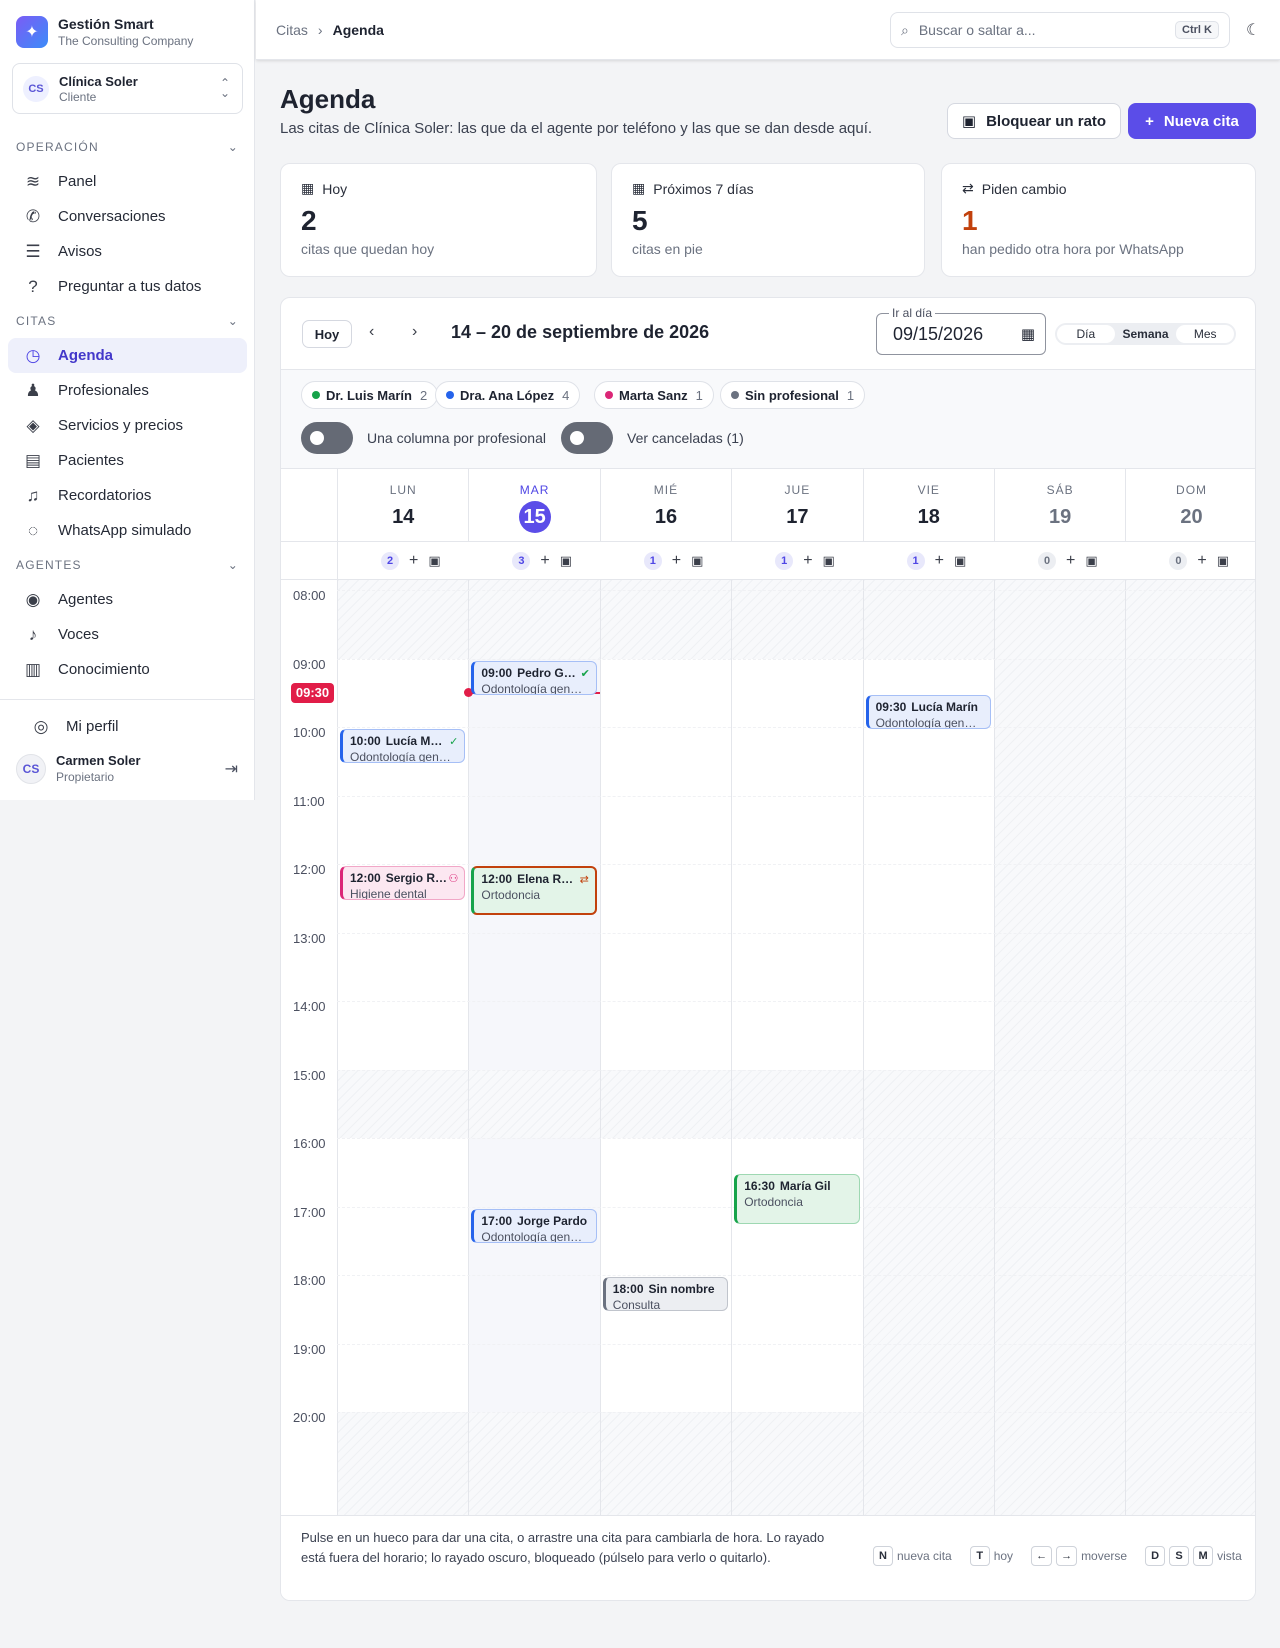 The height and width of the screenshot is (1648, 1280). I want to click on appointment-card: 09:00 Pedro GómezOdontología general✔, so click(534, 677).